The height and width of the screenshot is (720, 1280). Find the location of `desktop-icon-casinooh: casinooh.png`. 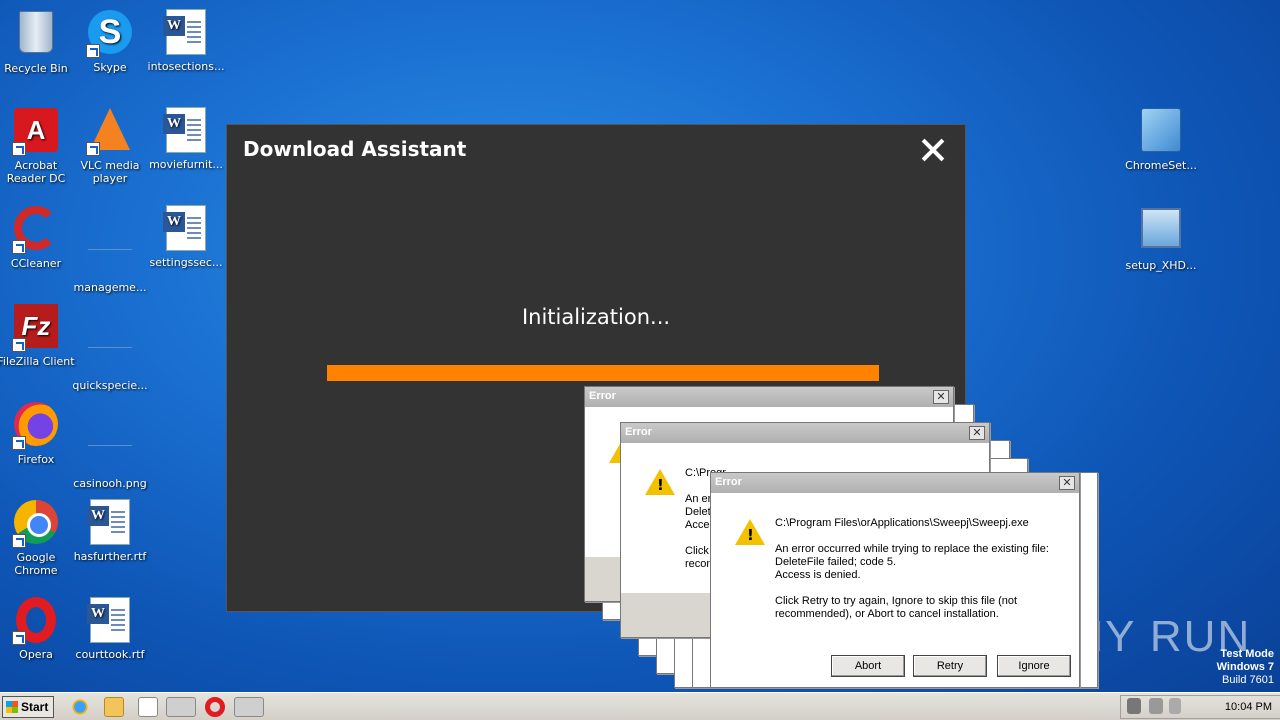

desktop-icon-casinooh: casinooh.png is located at coordinates (110, 445).